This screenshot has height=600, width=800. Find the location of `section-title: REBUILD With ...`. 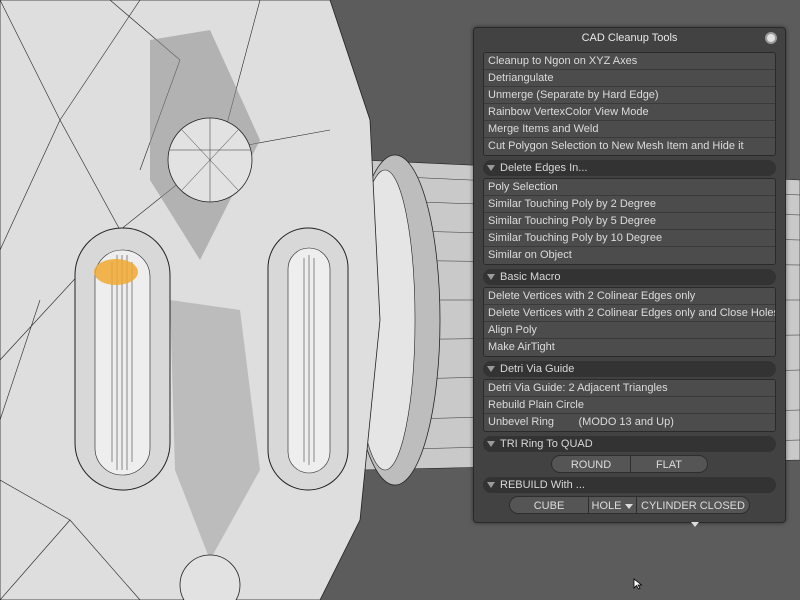

section-title: REBUILD With ... is located at coordinates (542, 485).